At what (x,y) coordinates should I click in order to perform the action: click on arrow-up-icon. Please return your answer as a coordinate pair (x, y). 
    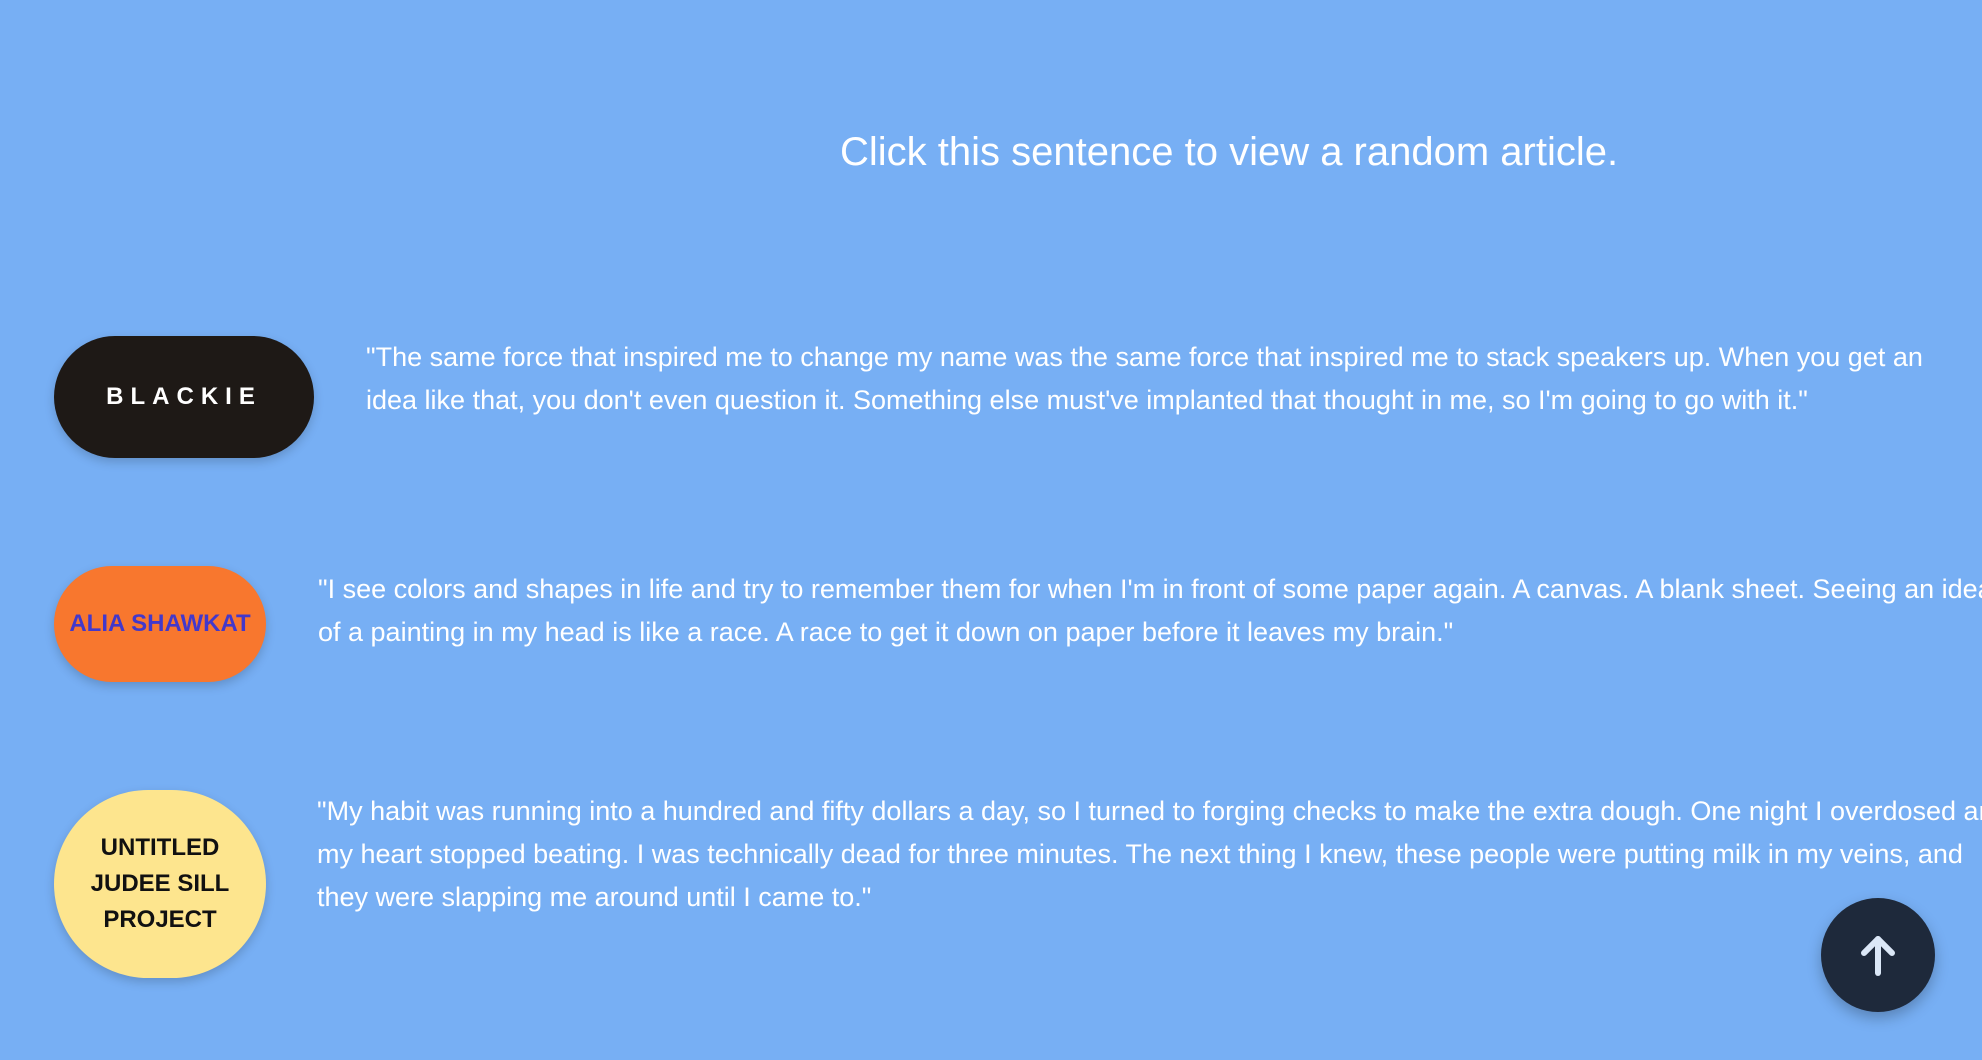
    Looking at the image, I should click on (1878, 956).